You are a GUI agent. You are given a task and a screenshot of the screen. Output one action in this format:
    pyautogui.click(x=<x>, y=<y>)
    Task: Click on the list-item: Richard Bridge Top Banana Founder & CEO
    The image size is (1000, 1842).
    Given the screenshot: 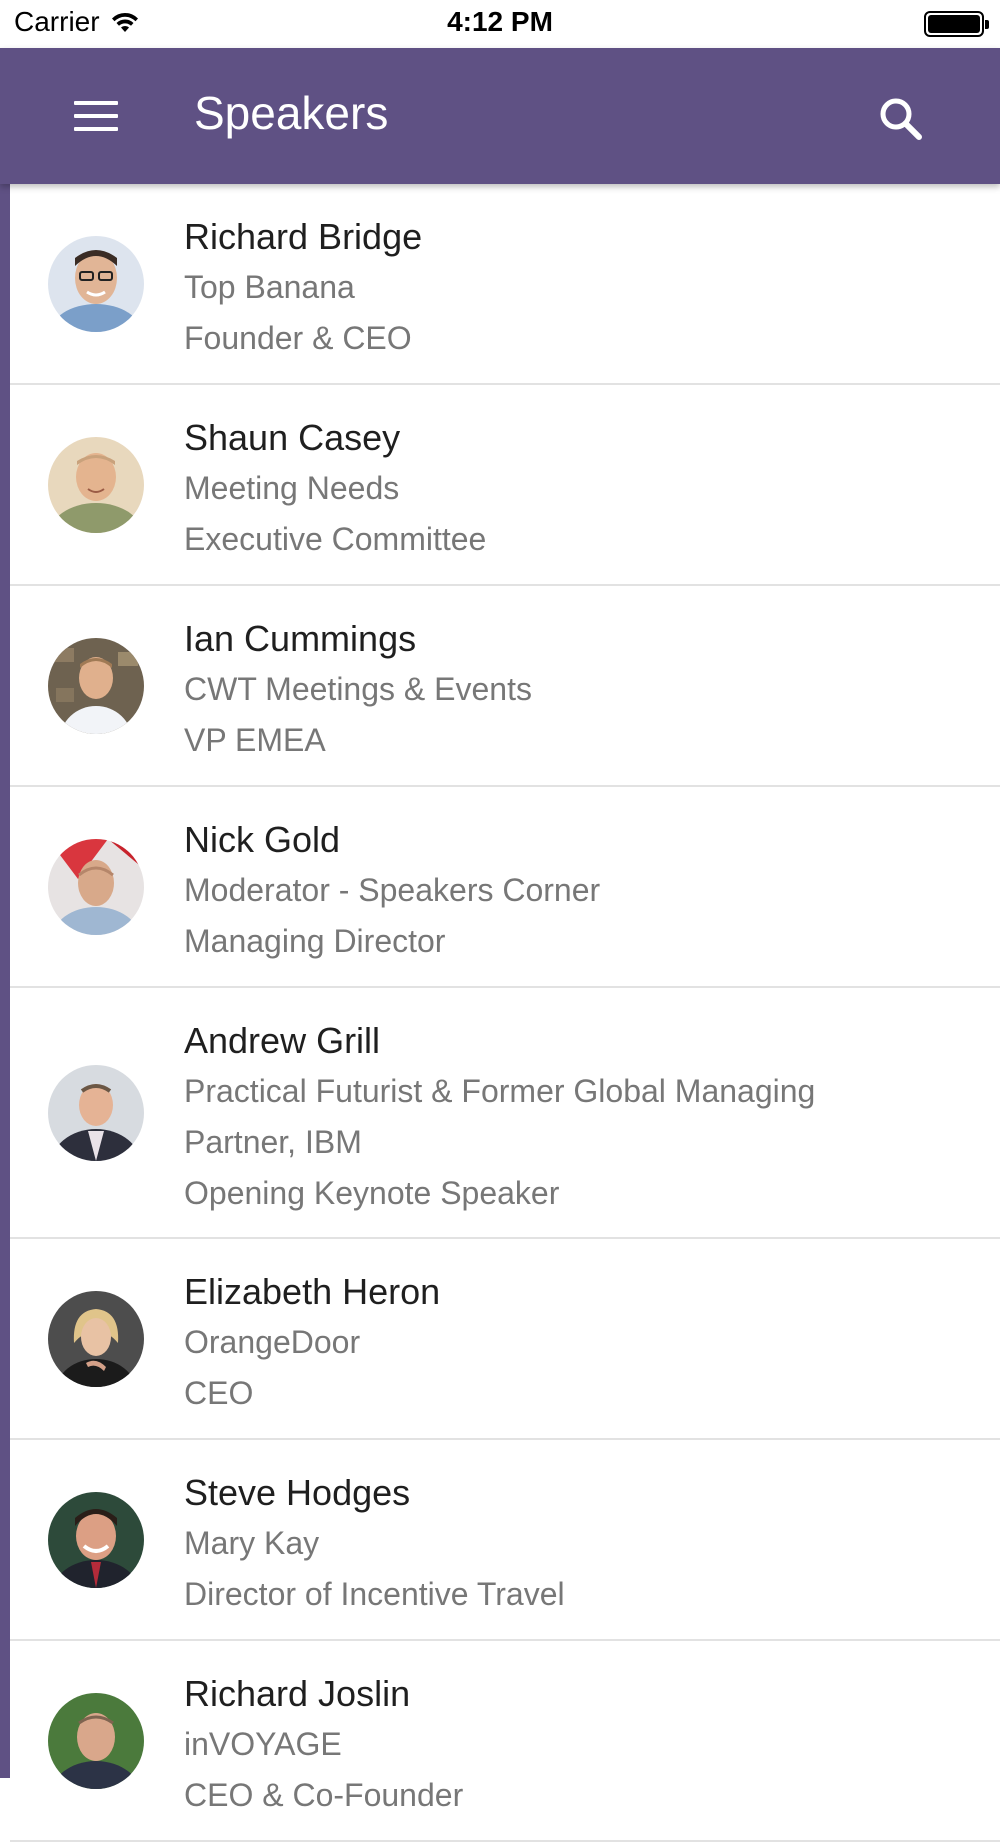 What is the action you would take?
    pyautogui.click(x=505, y=284)
    